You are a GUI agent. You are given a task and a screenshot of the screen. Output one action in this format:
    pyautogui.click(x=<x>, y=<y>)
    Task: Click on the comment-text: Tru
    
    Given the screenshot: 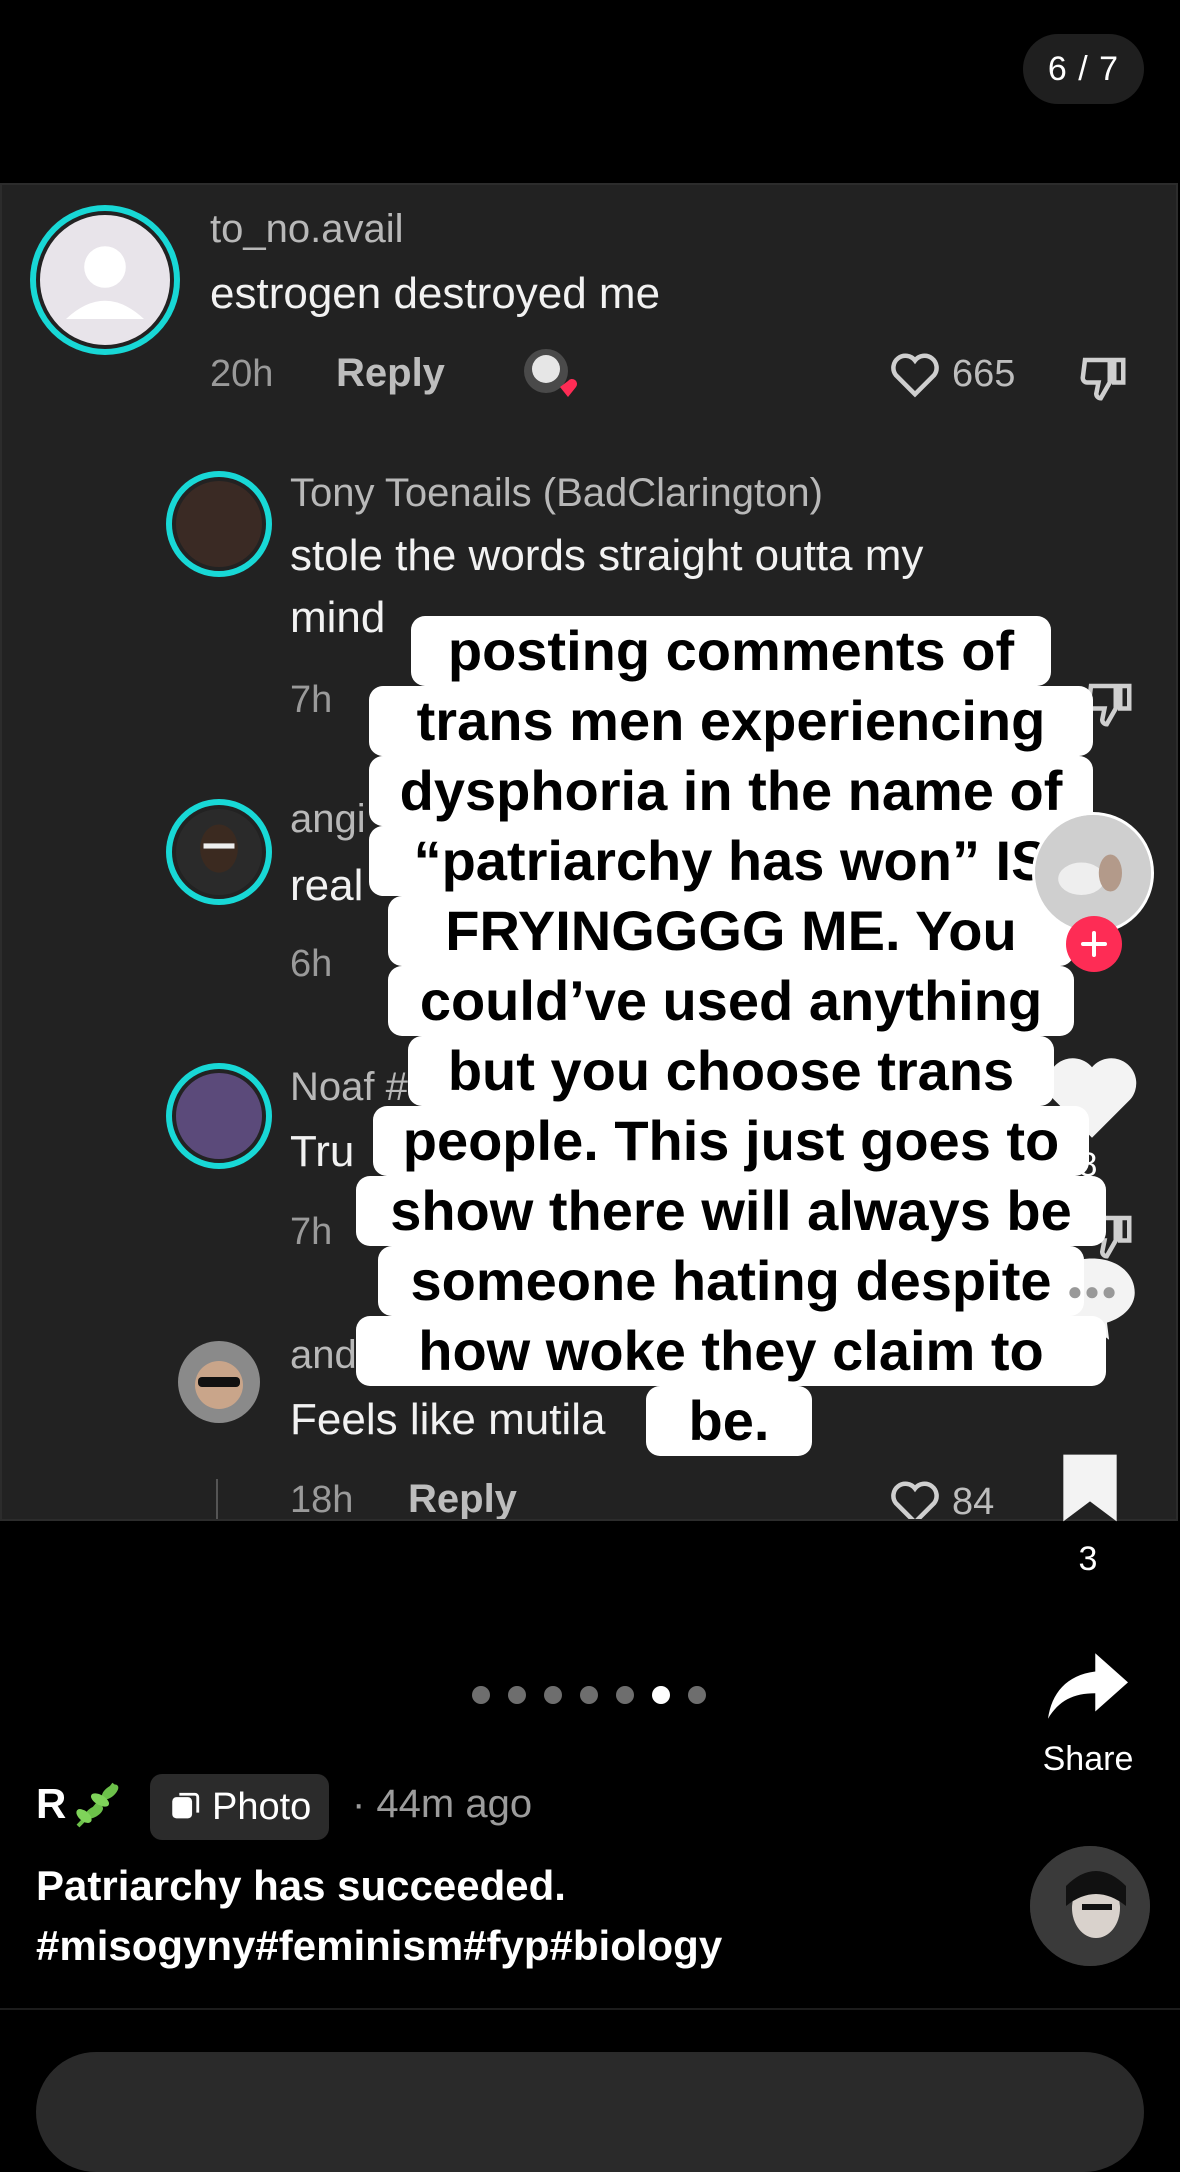 What is the action you would take?
    pyautogui.click(x=322, y=1151)
    